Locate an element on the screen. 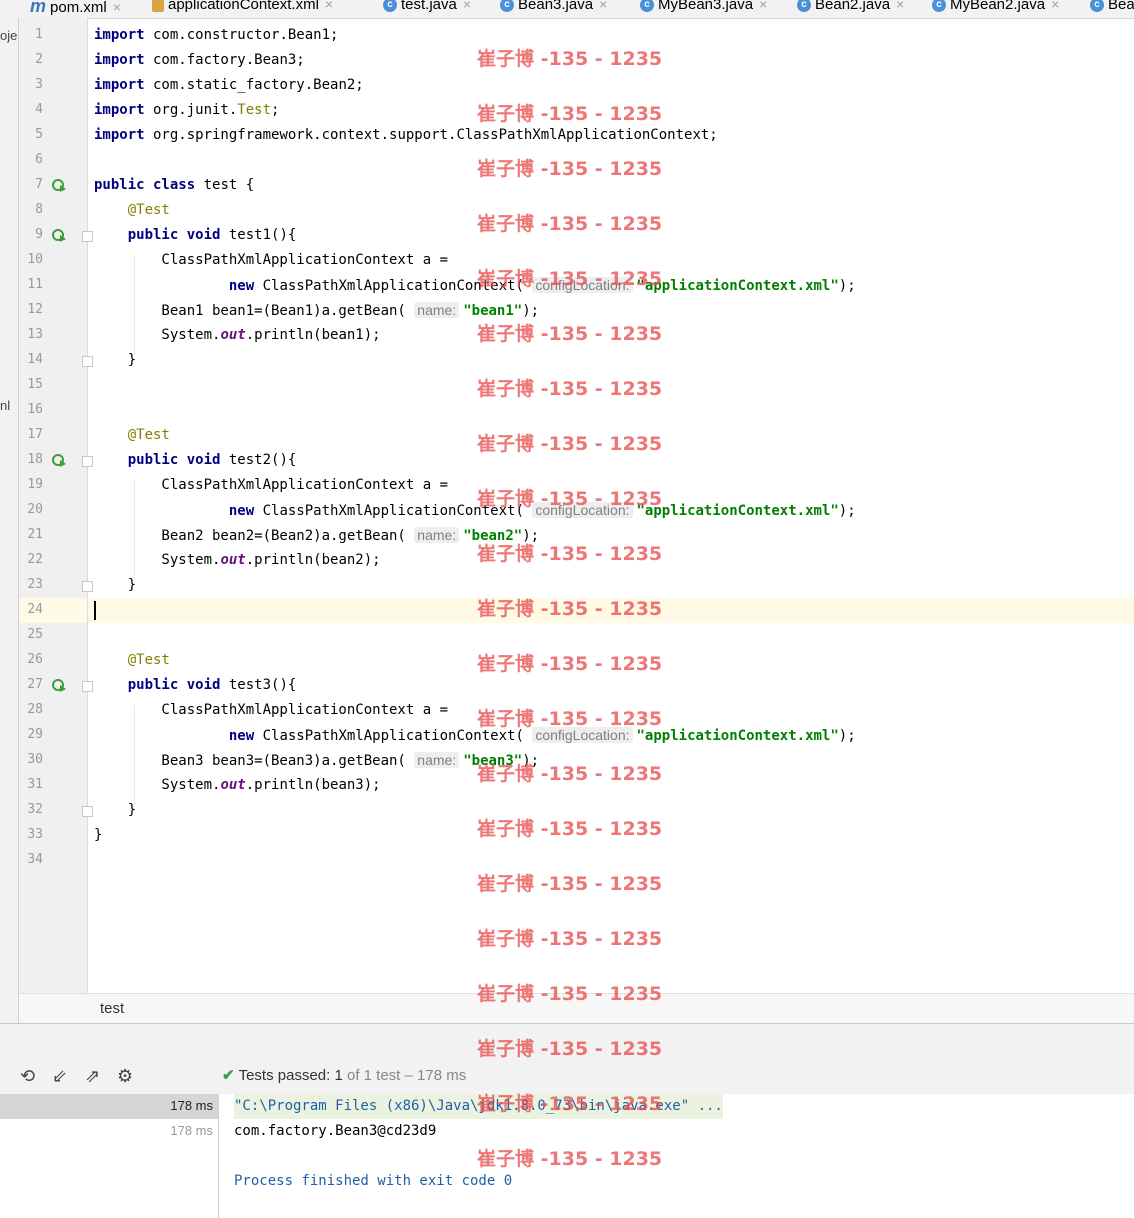 The image size is (1134, 1218). tab-2: c test.java × is located at coordinates (427, 9).